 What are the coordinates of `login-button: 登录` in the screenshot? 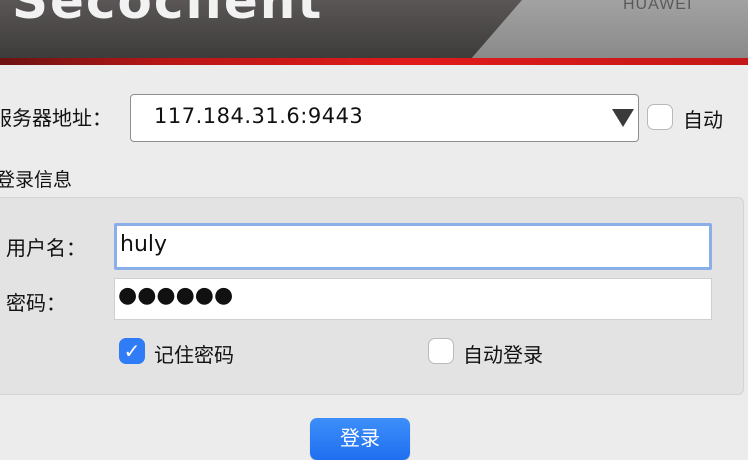 It's located at (360, 439).